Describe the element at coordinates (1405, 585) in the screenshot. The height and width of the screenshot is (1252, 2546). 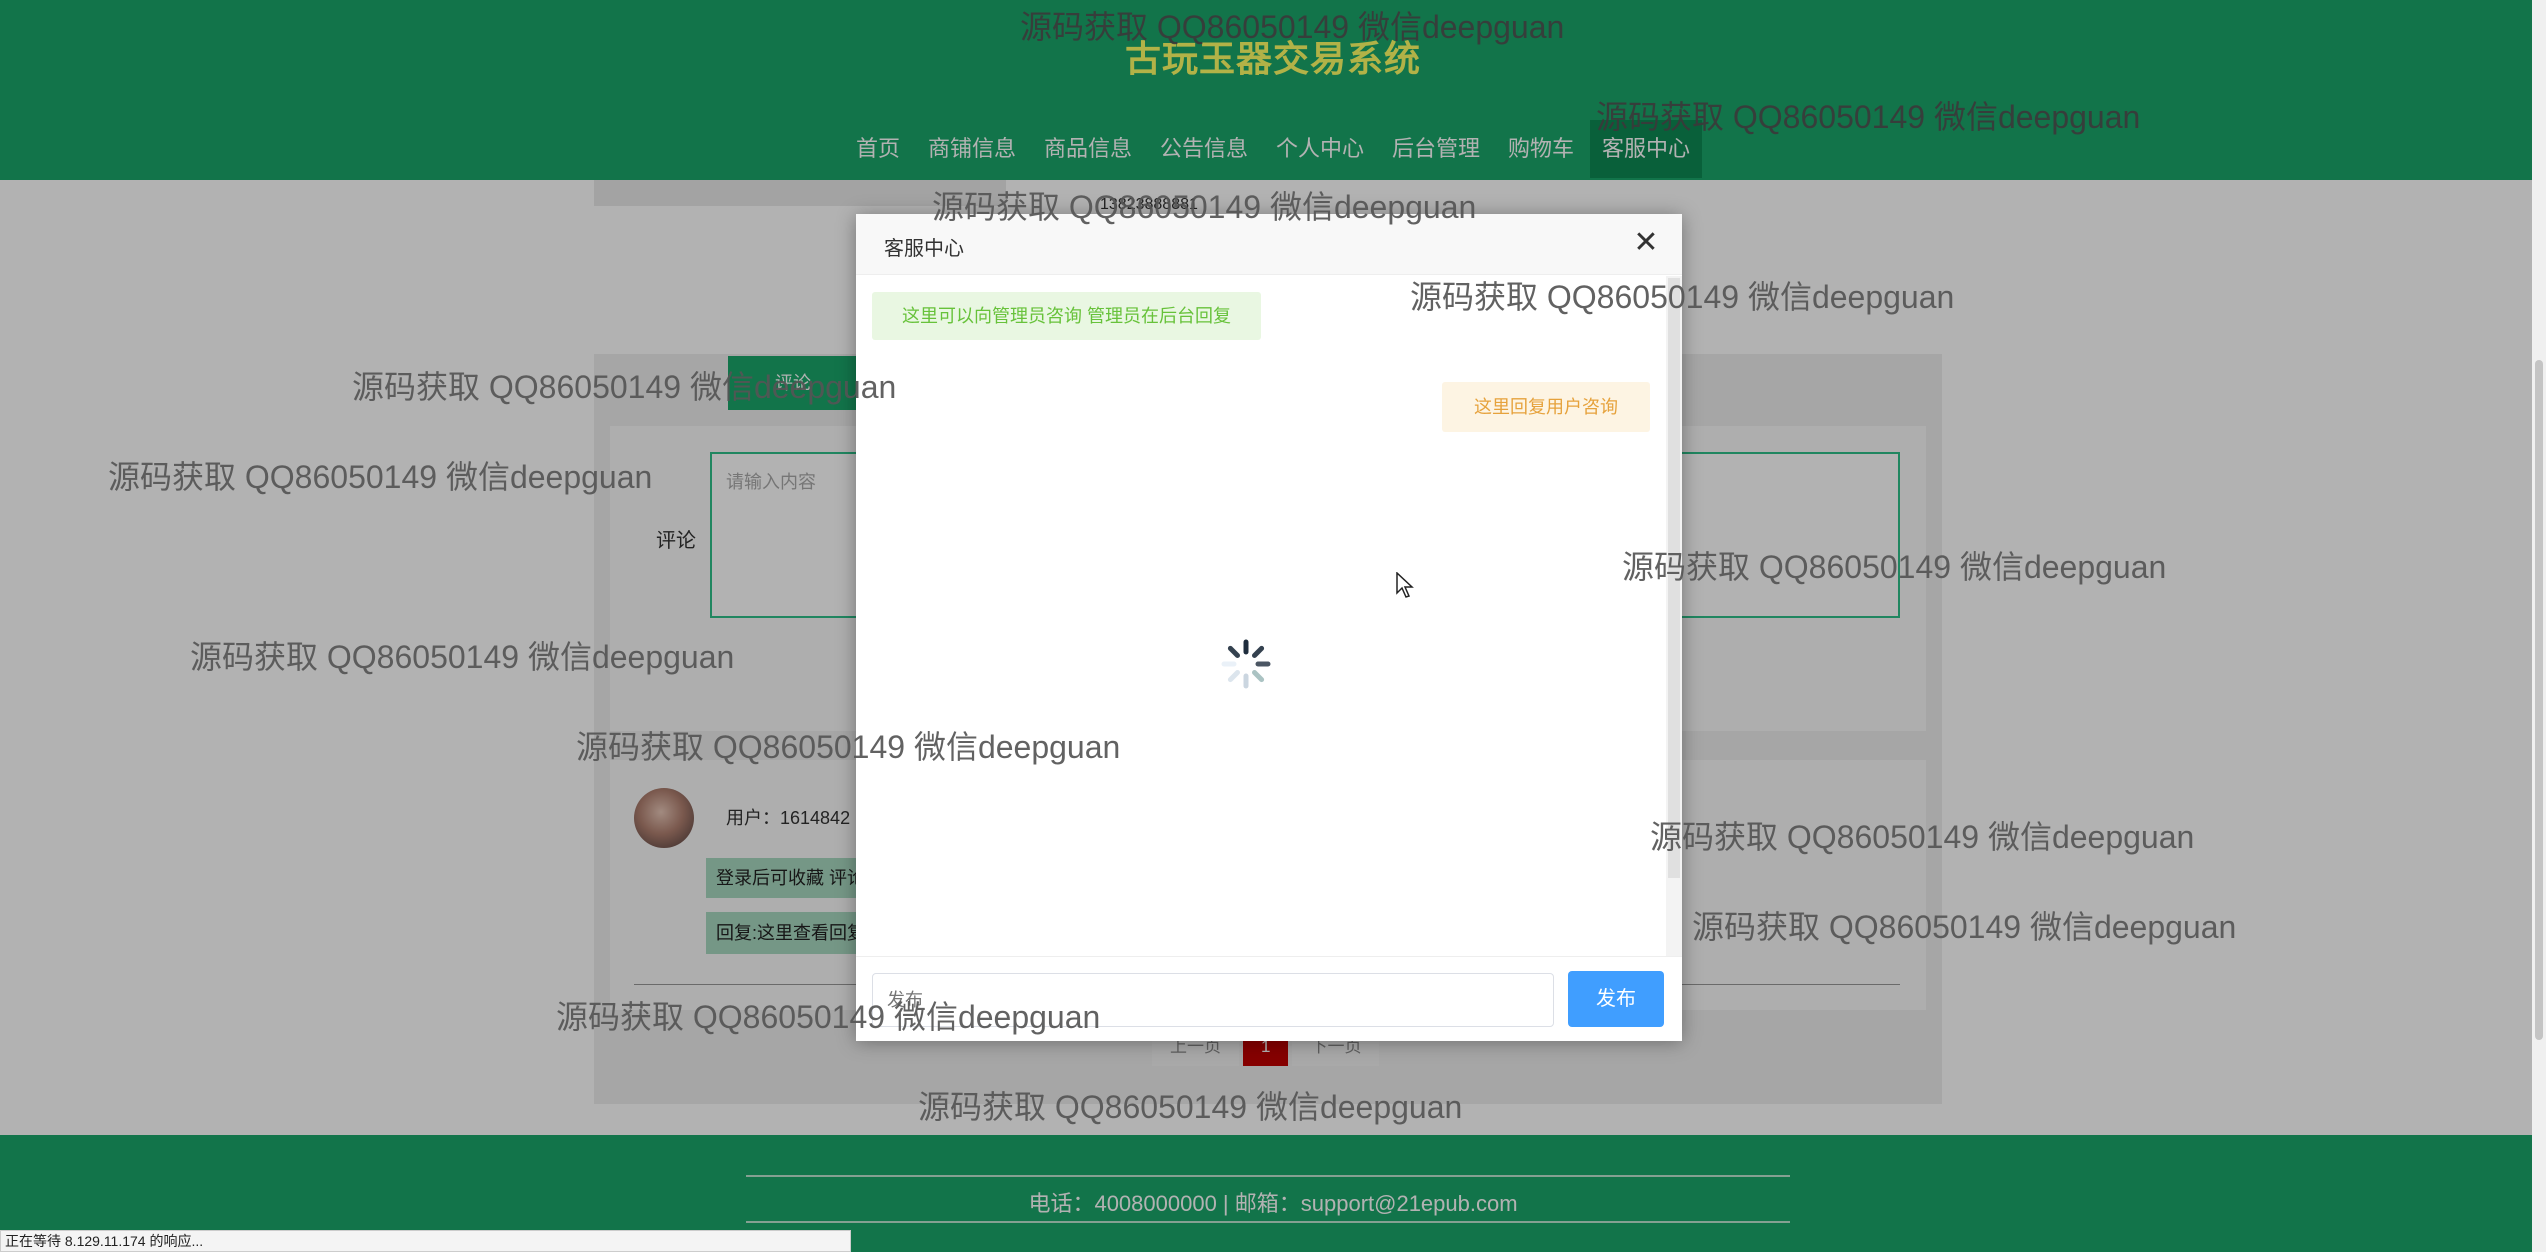
I see `mouse-cursor-icon` at that location.